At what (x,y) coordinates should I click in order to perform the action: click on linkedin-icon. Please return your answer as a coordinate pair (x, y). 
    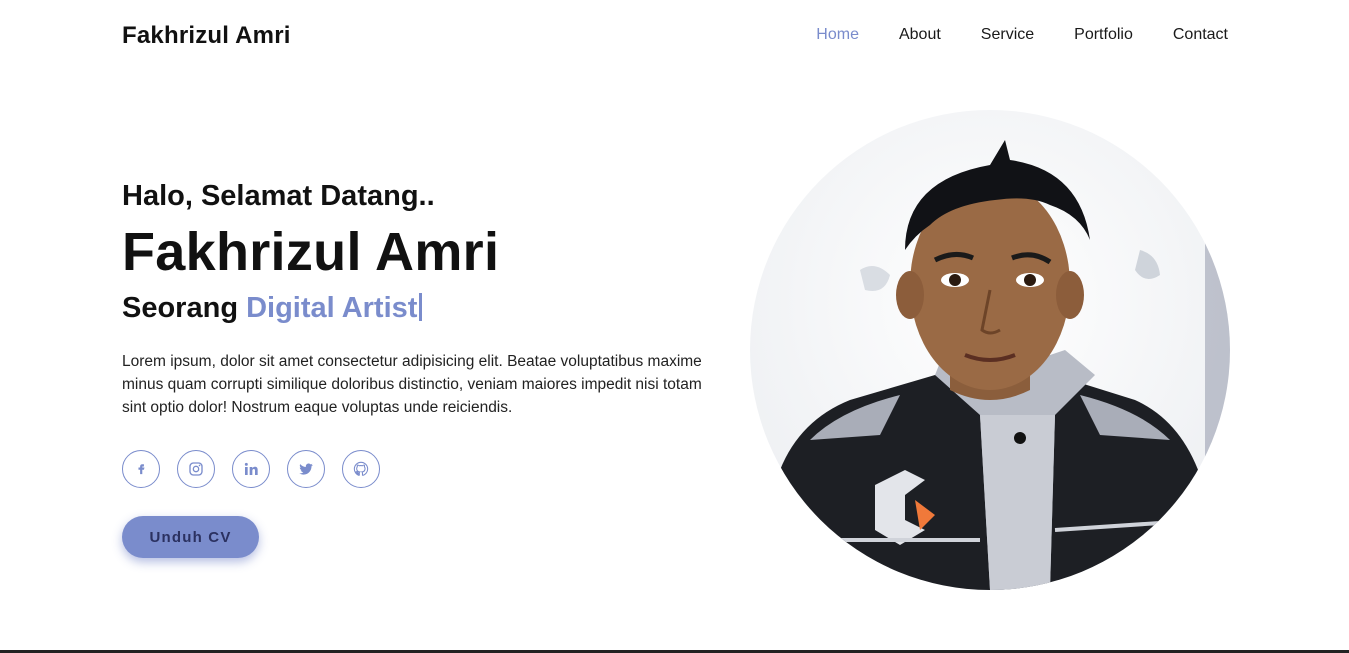
    Looking at the image, I should click on (251, 468).